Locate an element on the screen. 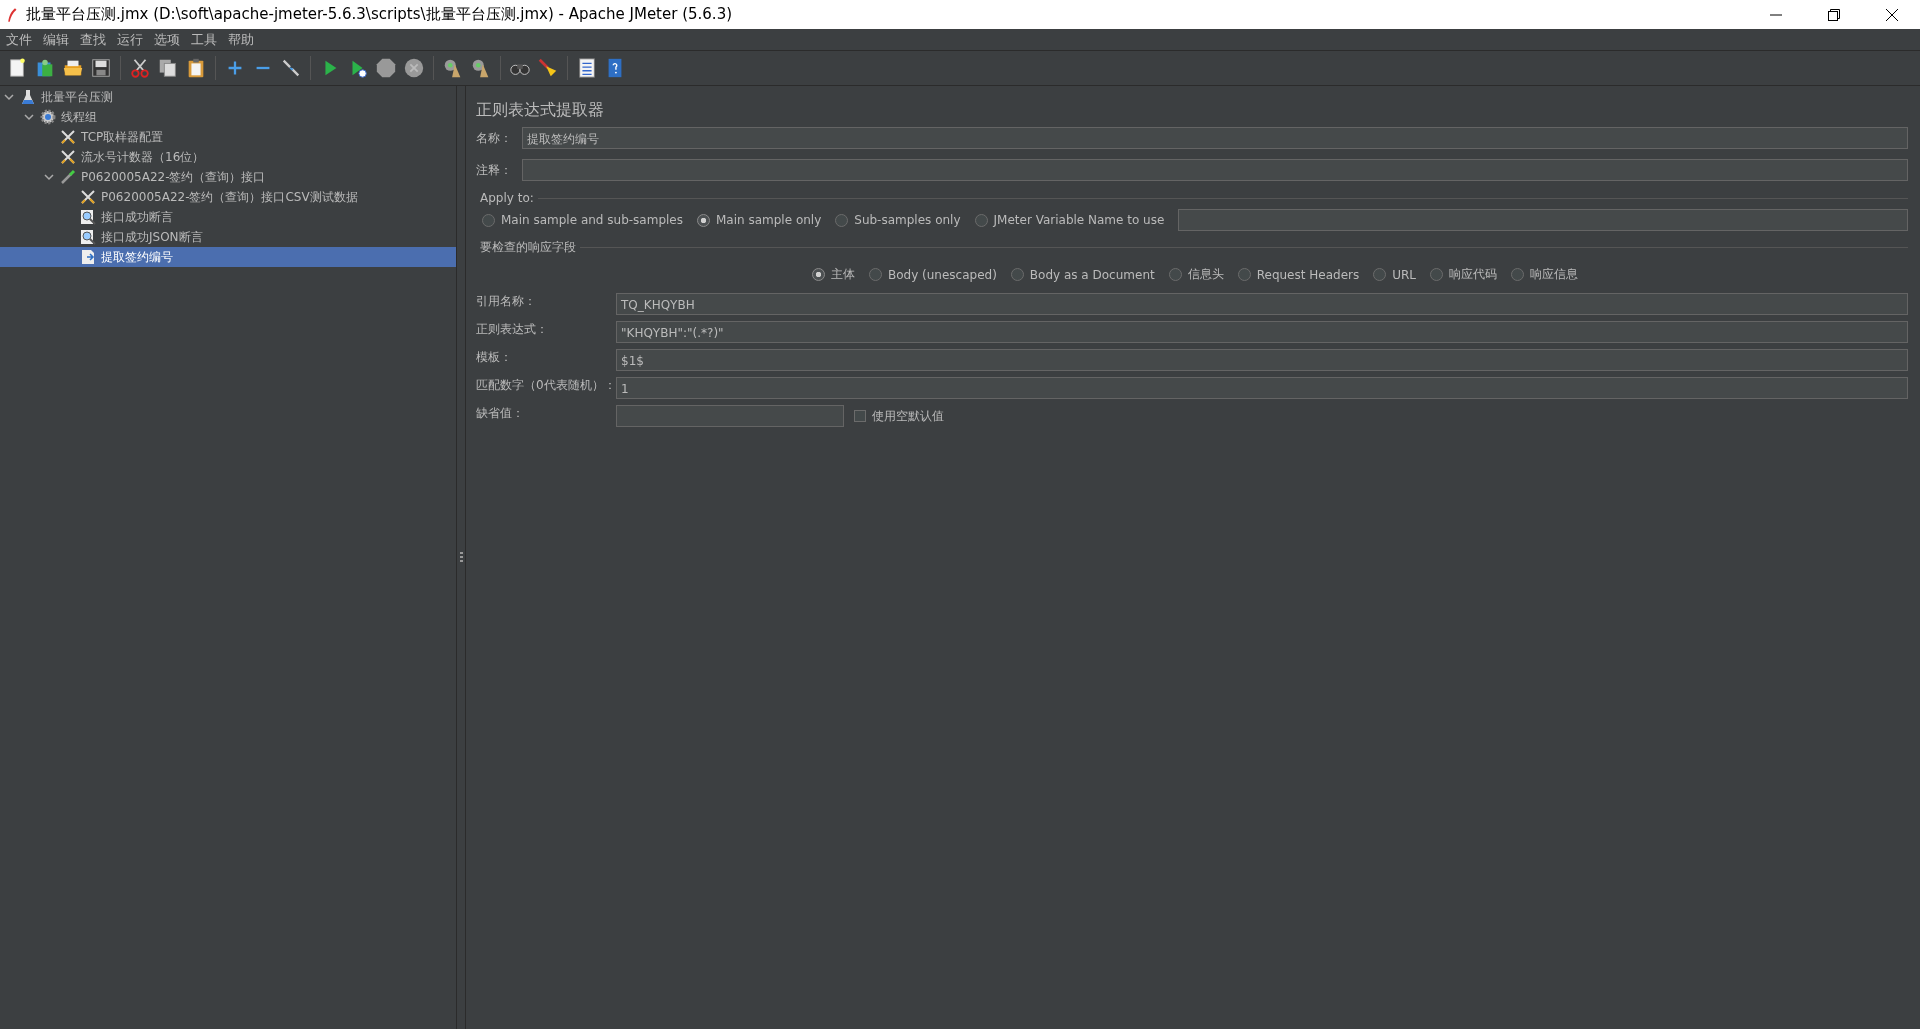 This screenshot has width=1920, height=1029. tree-item: 接口成功JSON断言 is located at coordinates (228, 237).